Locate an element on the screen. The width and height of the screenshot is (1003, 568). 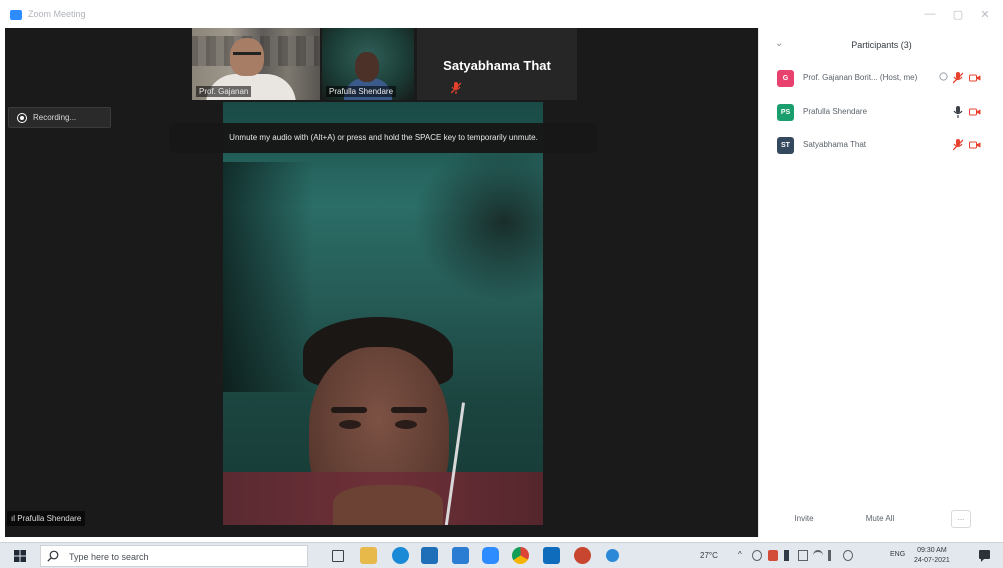
chrome-icon is located at coordinates (520, 555).